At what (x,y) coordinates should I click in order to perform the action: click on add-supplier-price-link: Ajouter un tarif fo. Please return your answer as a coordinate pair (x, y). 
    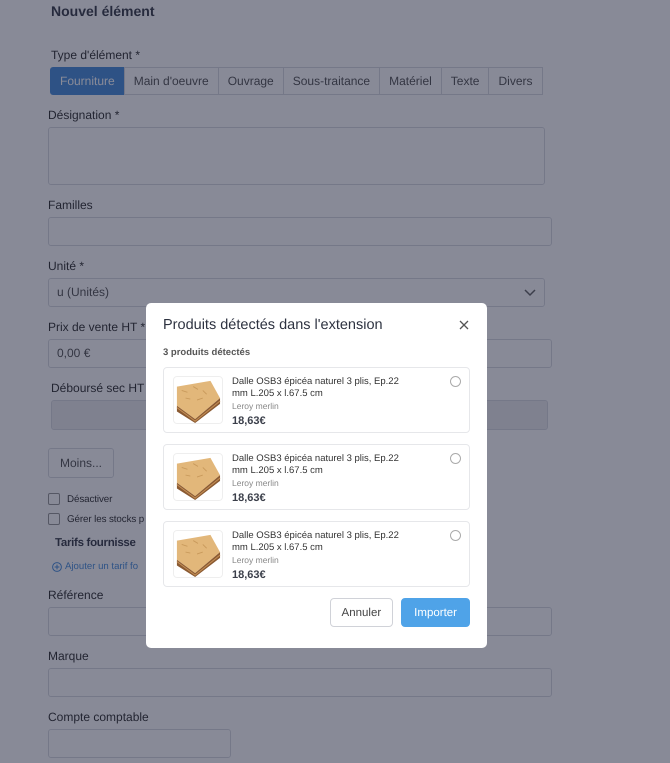
    Looking at the image, I should click on (95, 566).